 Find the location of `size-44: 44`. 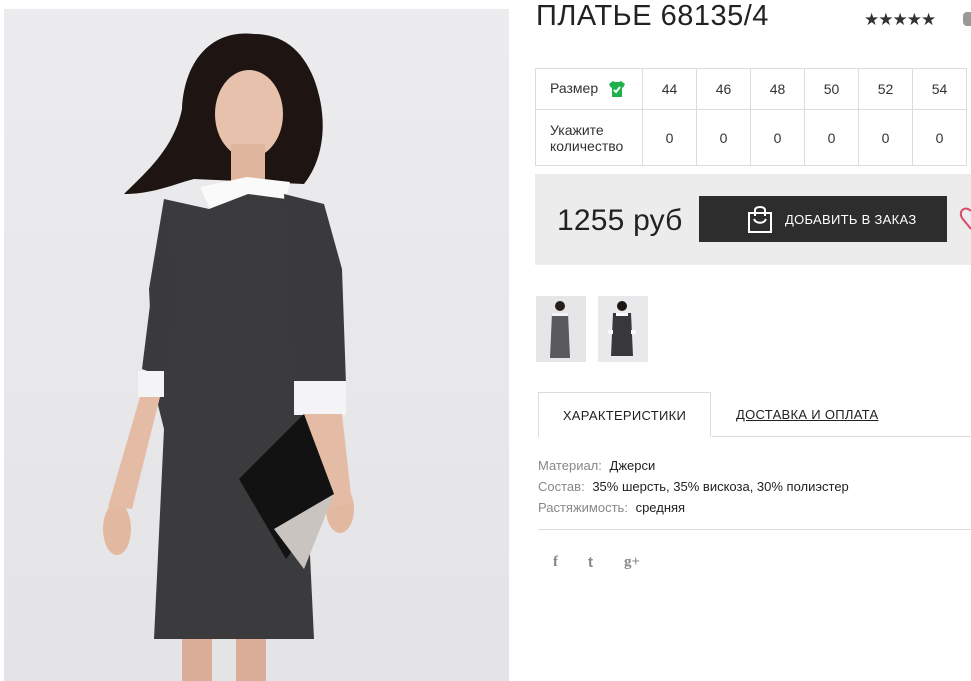

size-44: 44 is located at coordinates (669, 89).